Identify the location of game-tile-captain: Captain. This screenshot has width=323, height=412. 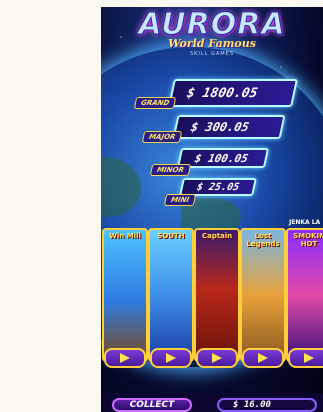
(217, 295).